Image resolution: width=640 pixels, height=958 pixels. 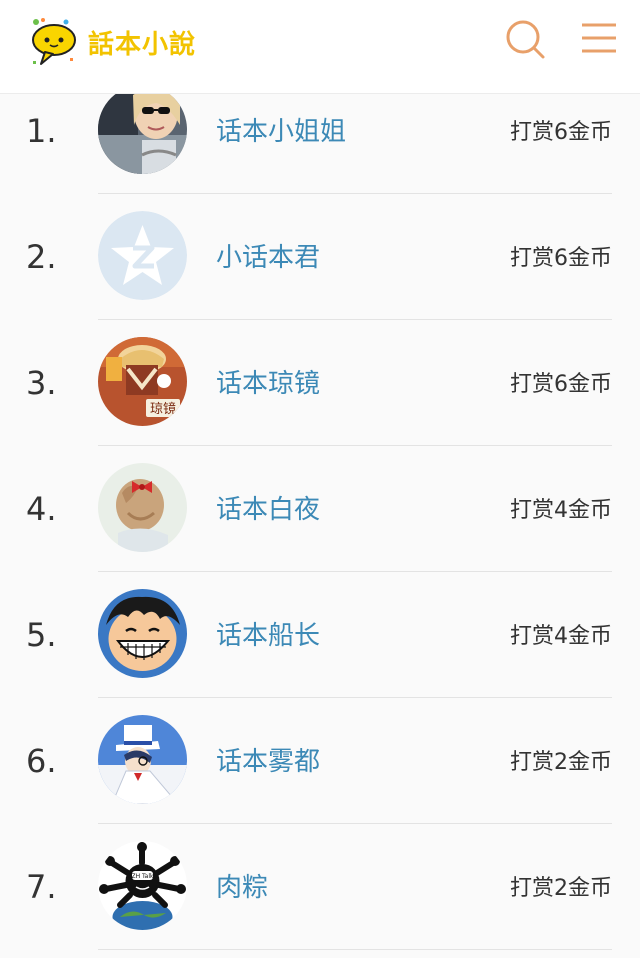 I want to click on rank-number: 5., so click(x=41, y=635).